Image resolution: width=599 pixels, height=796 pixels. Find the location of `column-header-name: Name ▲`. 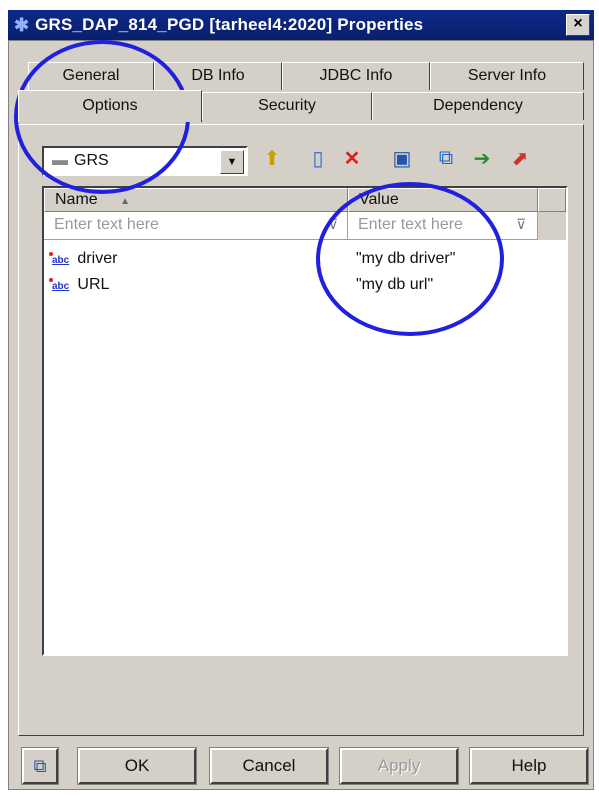

column-header-name: Name ▲ is located at coordinates (196, 200).